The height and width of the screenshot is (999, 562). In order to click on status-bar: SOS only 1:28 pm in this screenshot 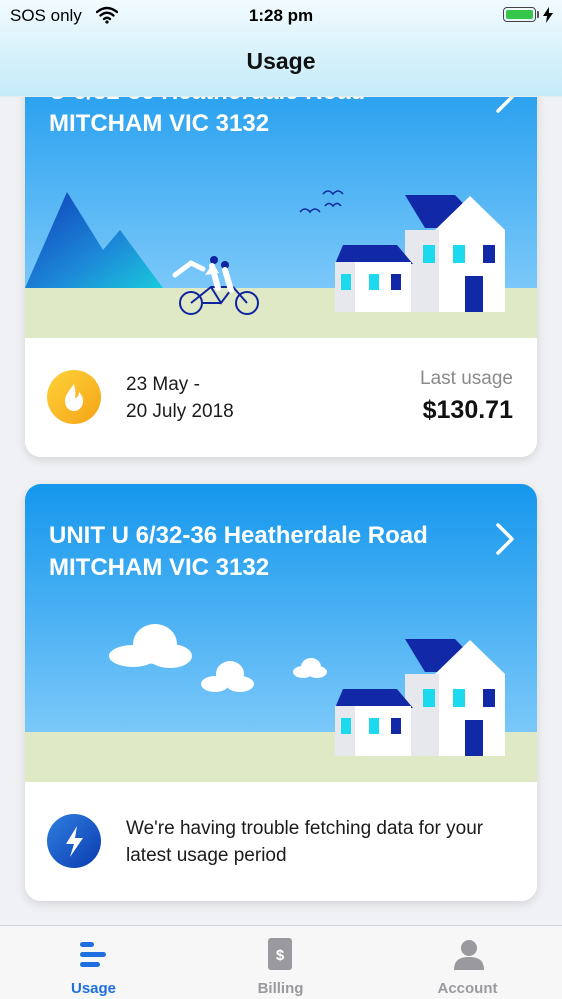, I will do `click(281, 16)`.